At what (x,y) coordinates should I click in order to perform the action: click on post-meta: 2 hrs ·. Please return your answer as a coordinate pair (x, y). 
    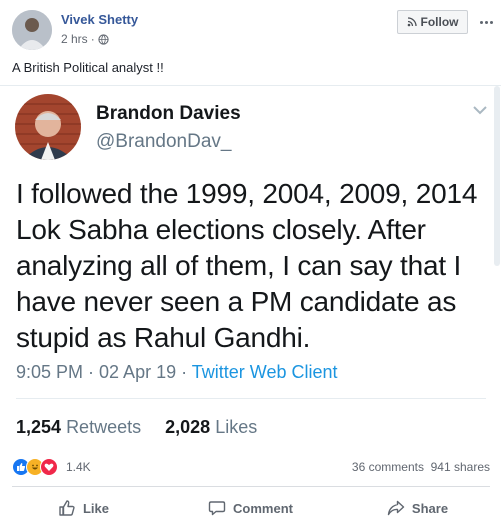
    Looking at the image, I should click on (85, 39).